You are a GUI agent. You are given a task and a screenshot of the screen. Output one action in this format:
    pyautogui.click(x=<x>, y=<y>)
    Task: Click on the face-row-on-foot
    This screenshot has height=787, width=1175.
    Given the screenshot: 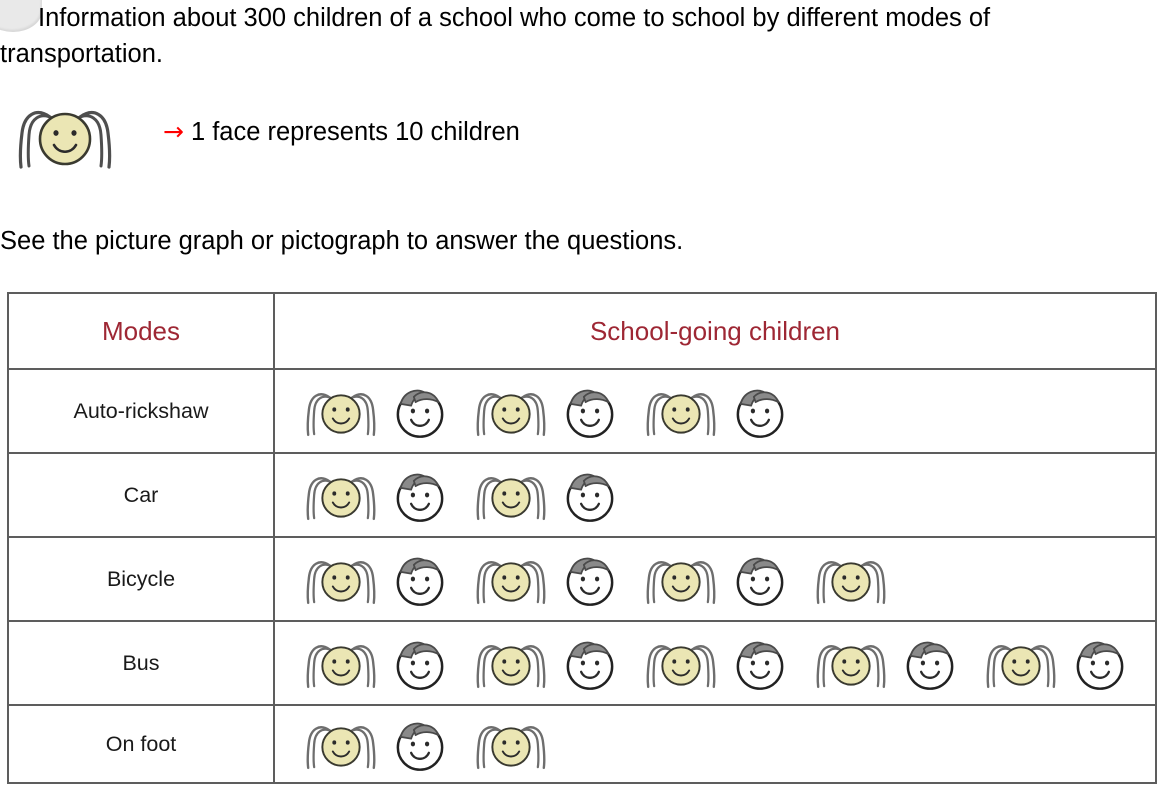 What is the action you would take?
    pyautogui.click(x=715, y=744)
    